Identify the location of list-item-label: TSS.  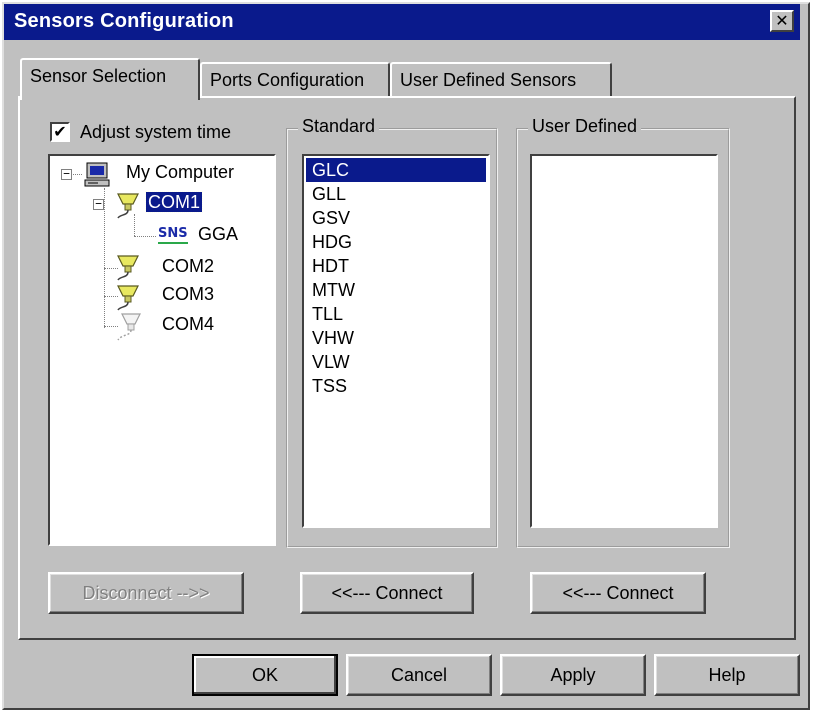
(330, 386).